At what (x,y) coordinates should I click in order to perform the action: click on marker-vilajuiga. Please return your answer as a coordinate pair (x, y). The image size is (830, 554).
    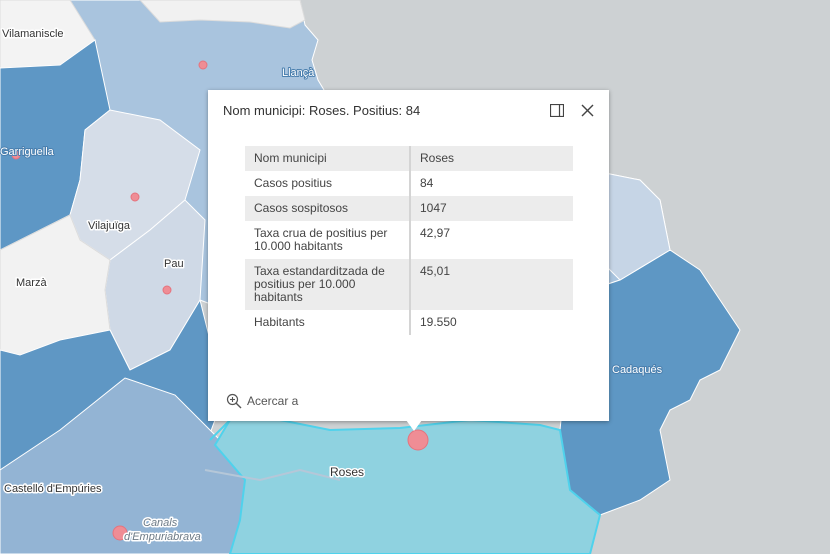
    Looking at the image, I should click on (135, 197).